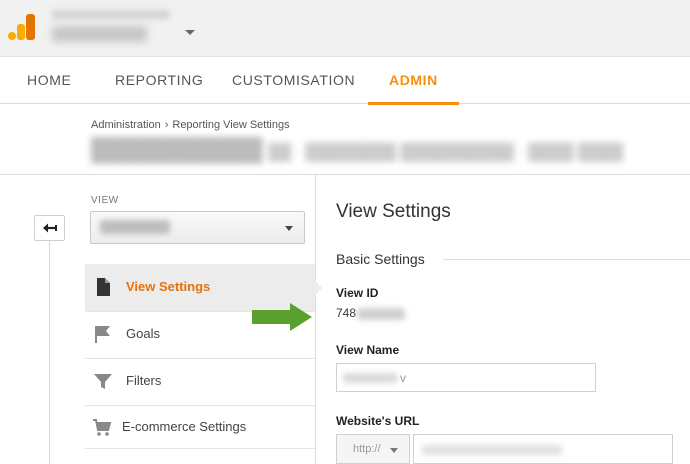 Image resolution: width=690 pixels, height=464 pixels. I want to click on back-button, so click(49, 228).